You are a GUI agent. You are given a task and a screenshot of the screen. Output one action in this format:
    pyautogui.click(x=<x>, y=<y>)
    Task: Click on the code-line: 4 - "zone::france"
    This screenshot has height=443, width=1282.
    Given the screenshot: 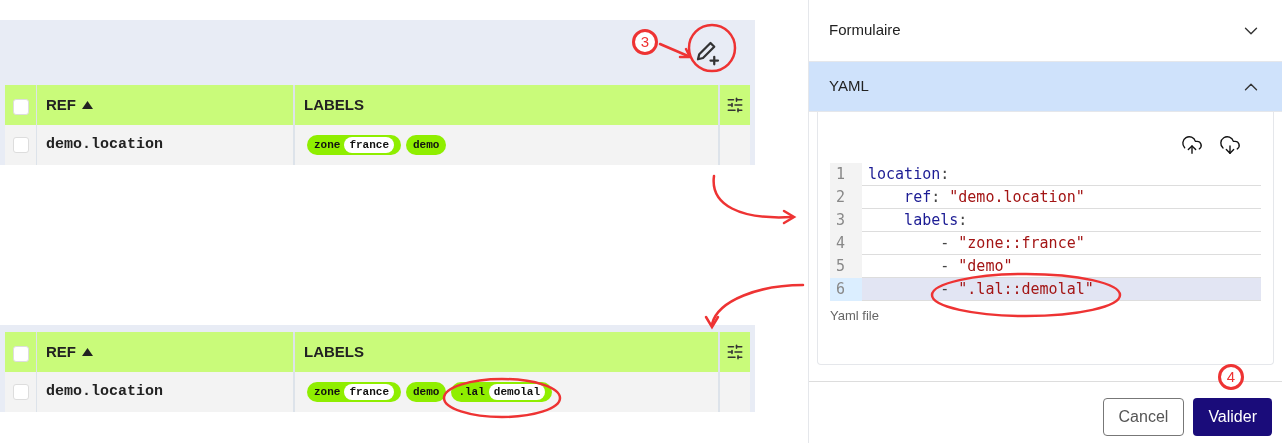 What is the action you would take?
    pyautogui.click(x=1045, y=243)
    